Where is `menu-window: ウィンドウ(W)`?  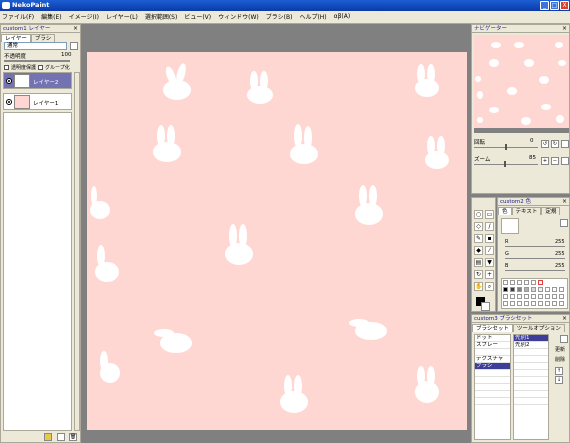
menu-window: ウィンドウ(W) is located at coordinates (238, 16).